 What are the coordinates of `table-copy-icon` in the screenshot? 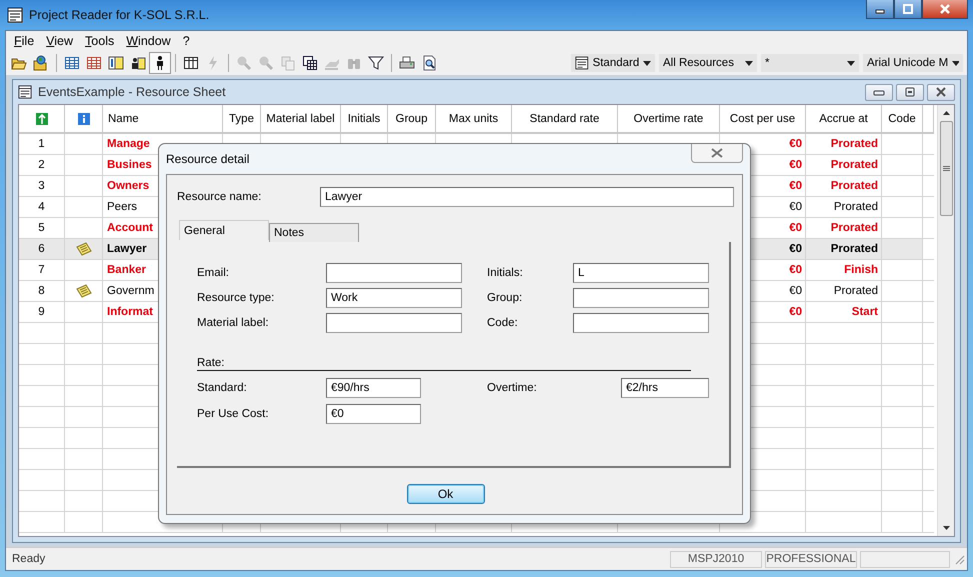 It's located at (310, 63).